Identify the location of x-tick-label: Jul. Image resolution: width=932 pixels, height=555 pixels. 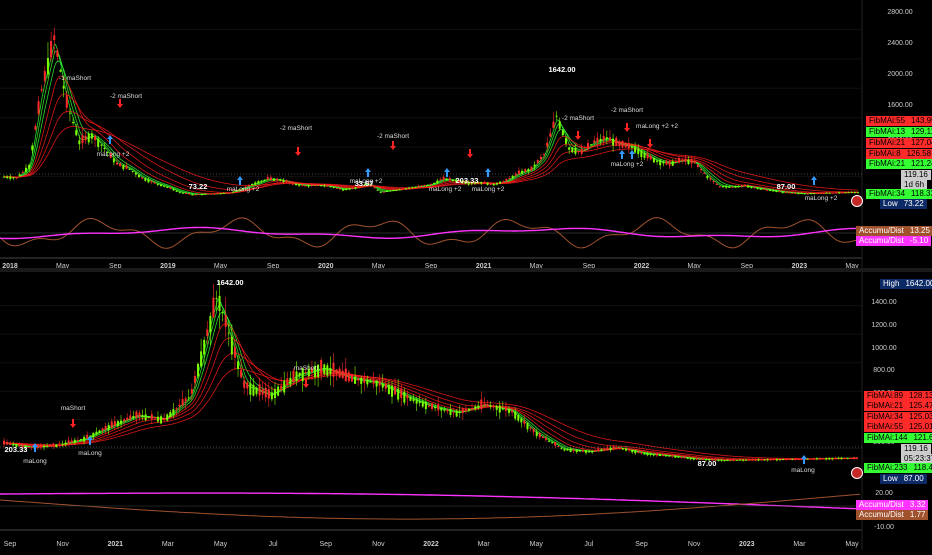
(588, 544).